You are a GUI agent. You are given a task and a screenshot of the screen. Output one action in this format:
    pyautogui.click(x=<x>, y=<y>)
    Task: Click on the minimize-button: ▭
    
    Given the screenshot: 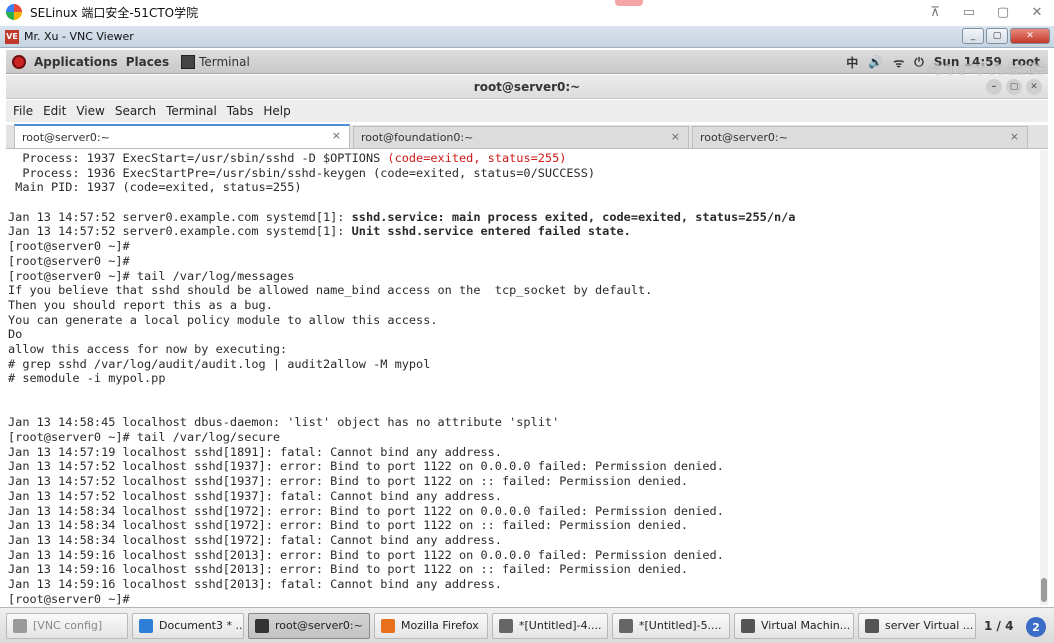 What is the action you would take?
    pyautogui.click(x=969, y=12)
    